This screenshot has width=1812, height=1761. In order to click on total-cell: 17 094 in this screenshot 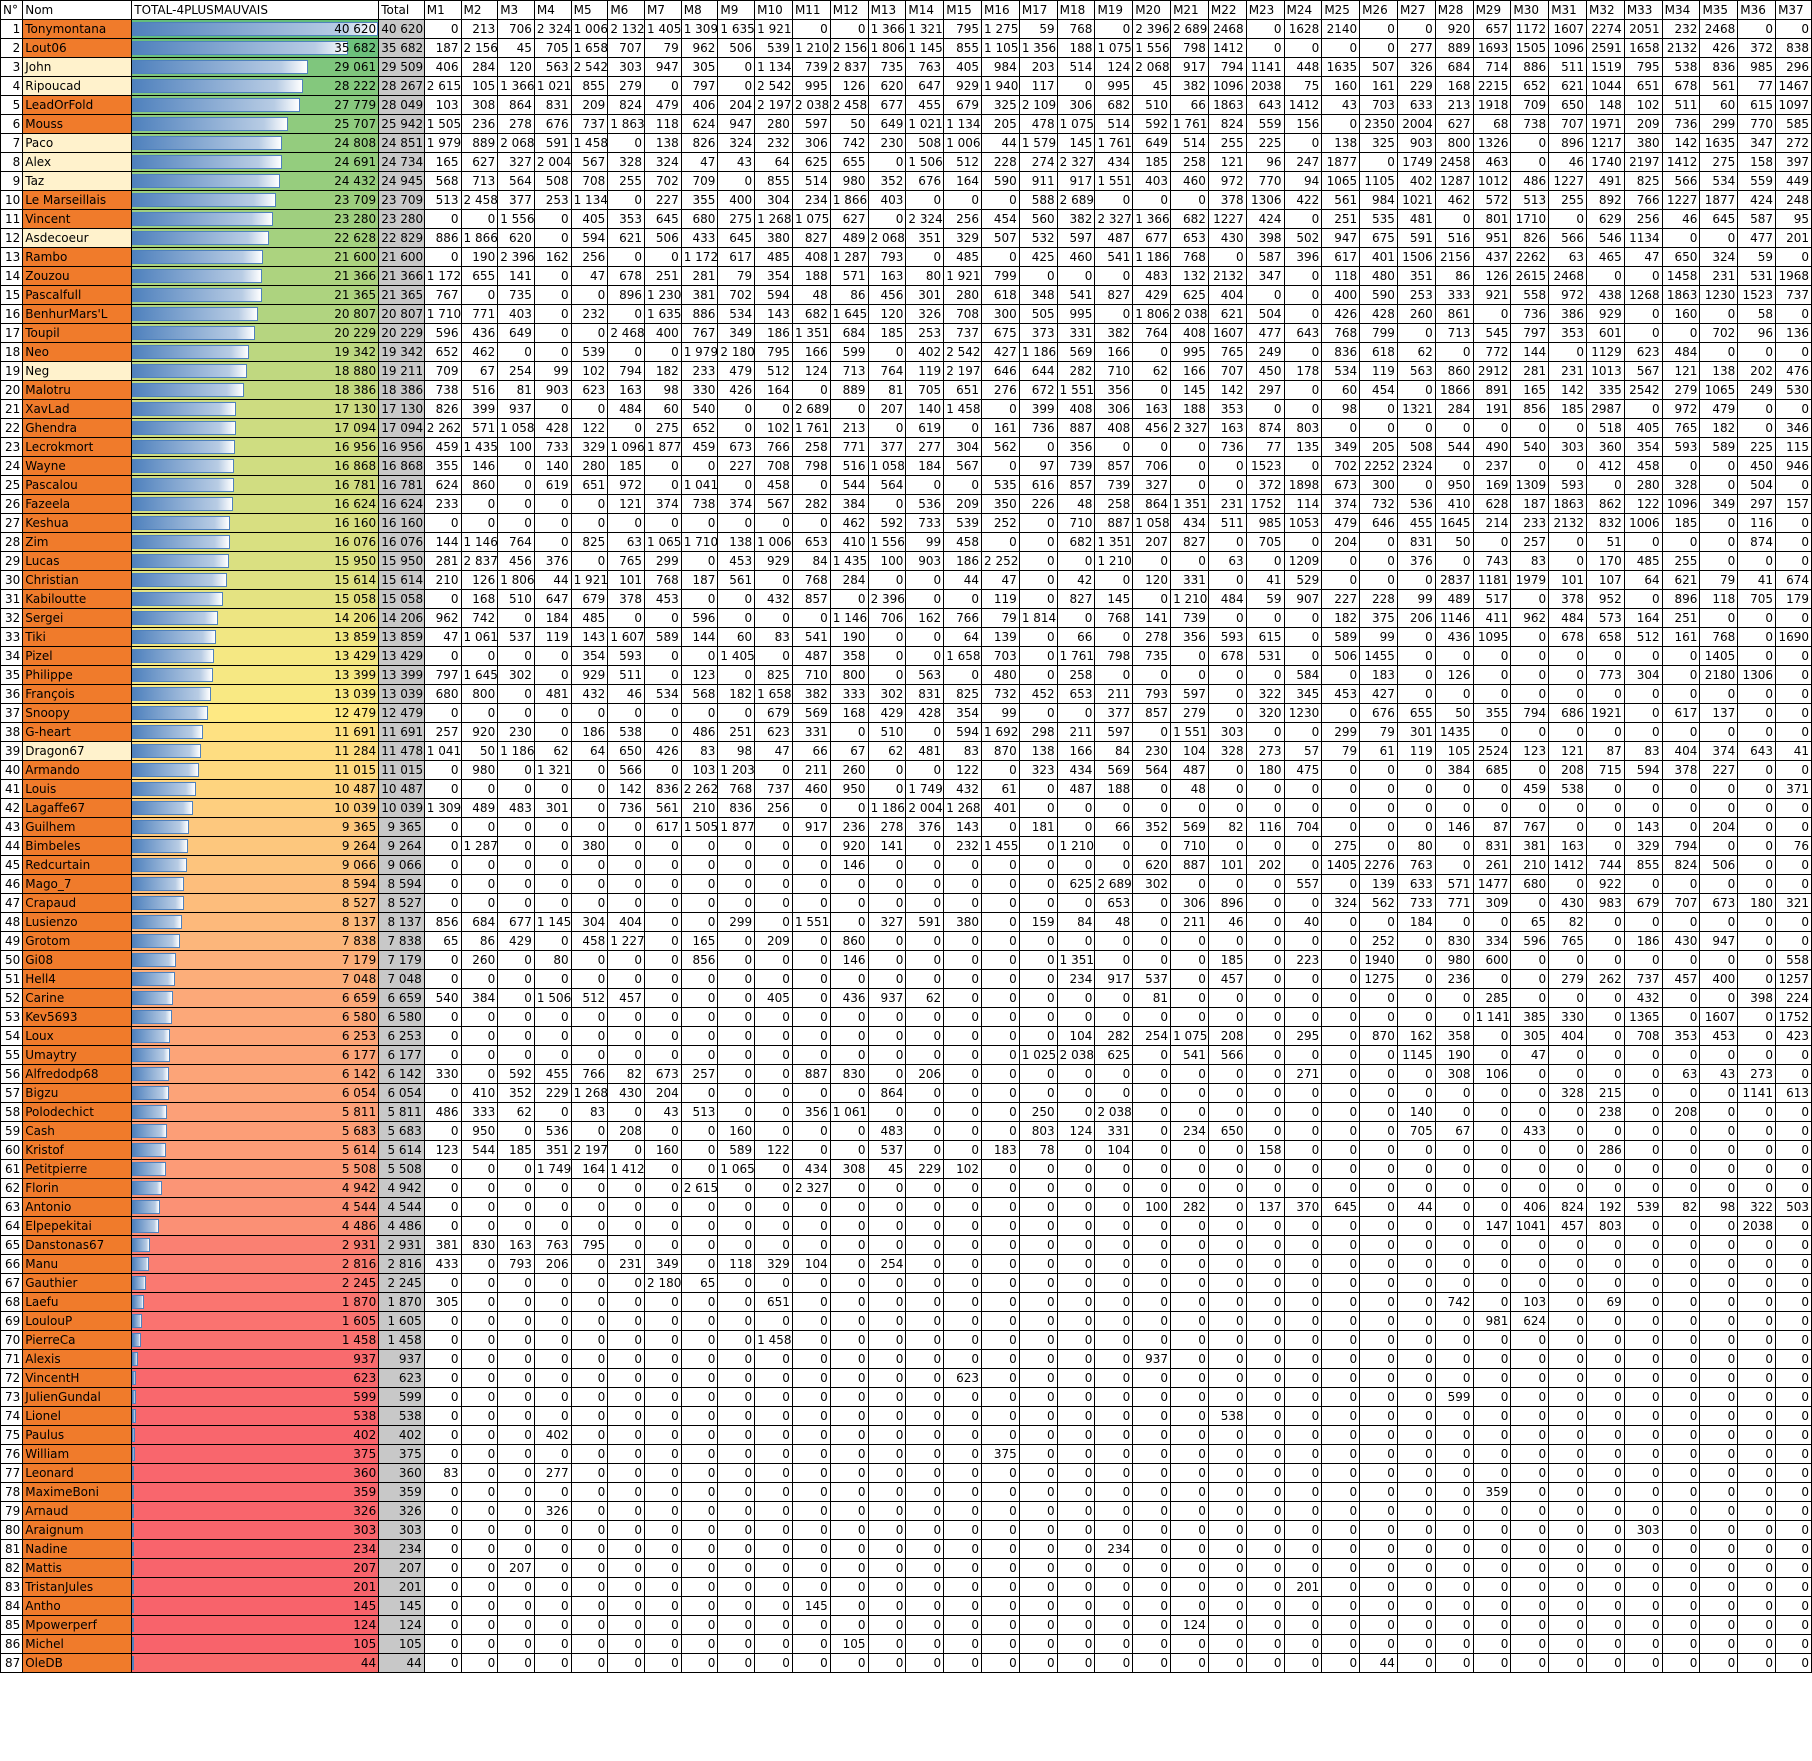, I will do `click(401, 428)`.